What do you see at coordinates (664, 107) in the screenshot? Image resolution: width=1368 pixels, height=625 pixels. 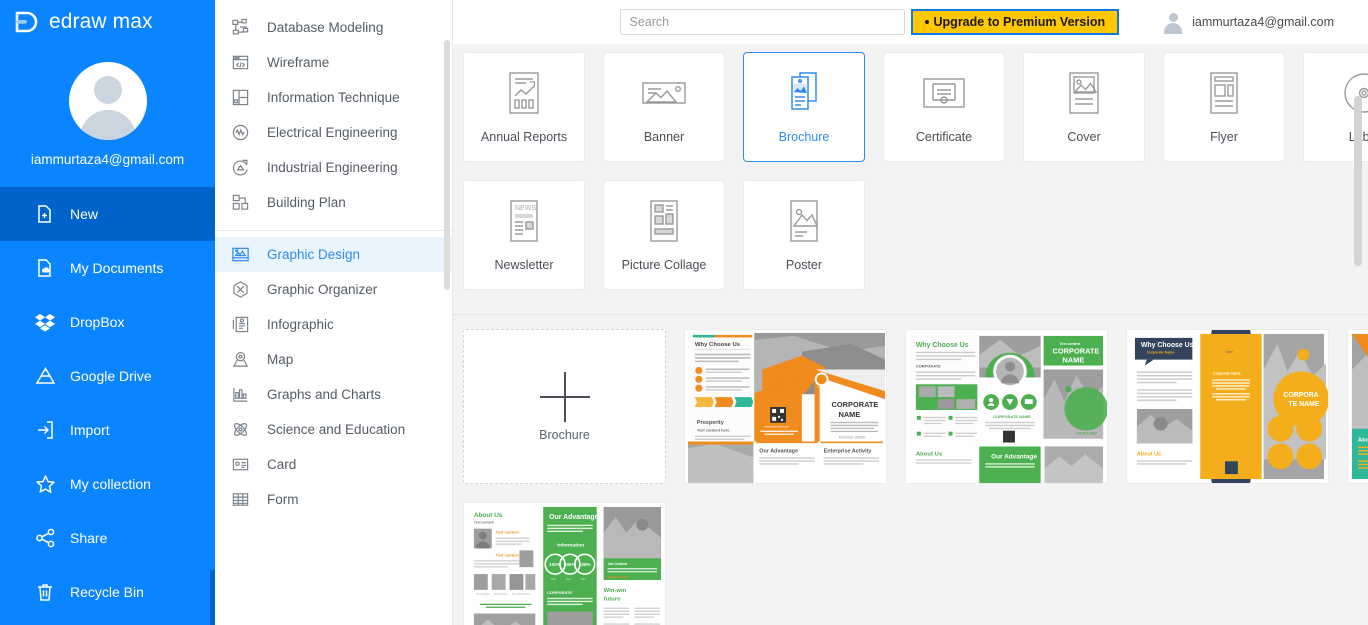 I see `type-card-banner: Banner` at bounding box center [664, 107].